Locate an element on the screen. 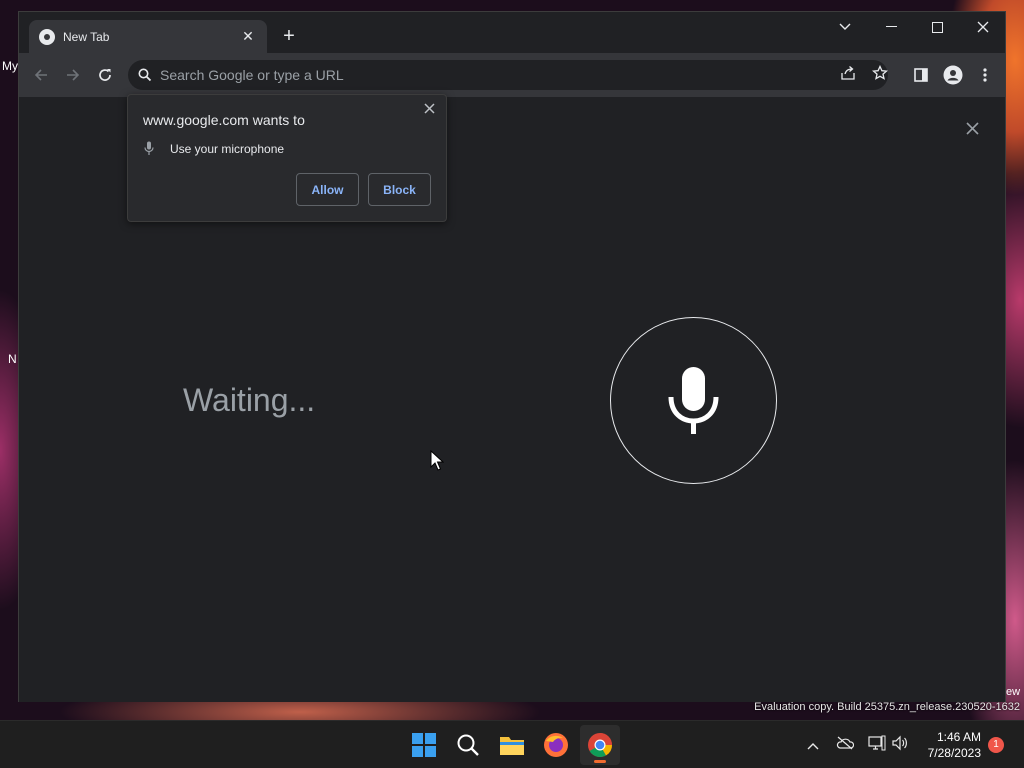 This screenshot has width=1024, height=768. block-button: Block is located at coordinates (399, 189).